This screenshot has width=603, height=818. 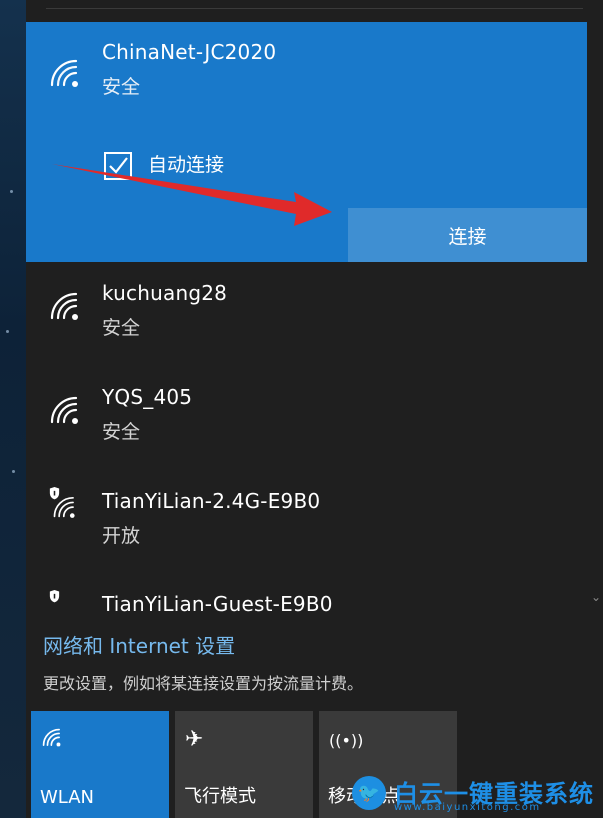 I want to click on airplane-icon: ✈, so click(x=194, y=739).